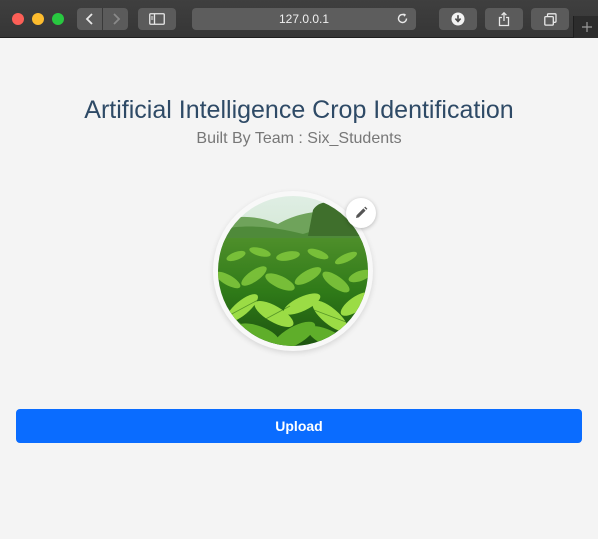  I want to click on minimize-window-icon, so click(38, 19).